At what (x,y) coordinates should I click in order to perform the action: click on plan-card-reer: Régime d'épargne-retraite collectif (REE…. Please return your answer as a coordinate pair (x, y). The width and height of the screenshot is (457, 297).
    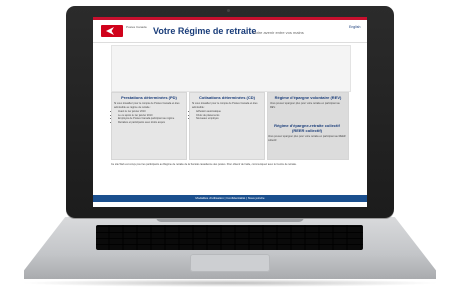
    Looking at the image, I should click on (307, 132).